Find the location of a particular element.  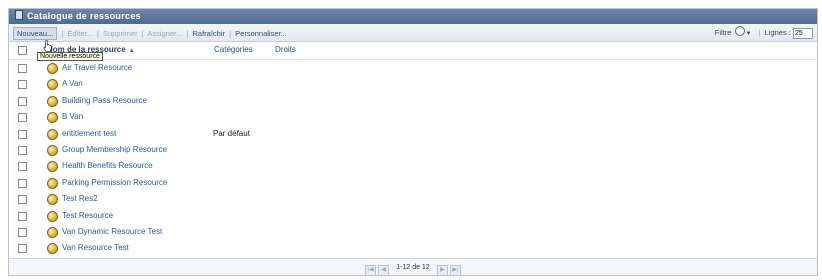

select-all-checkbox is located at coordinates (22, 50).